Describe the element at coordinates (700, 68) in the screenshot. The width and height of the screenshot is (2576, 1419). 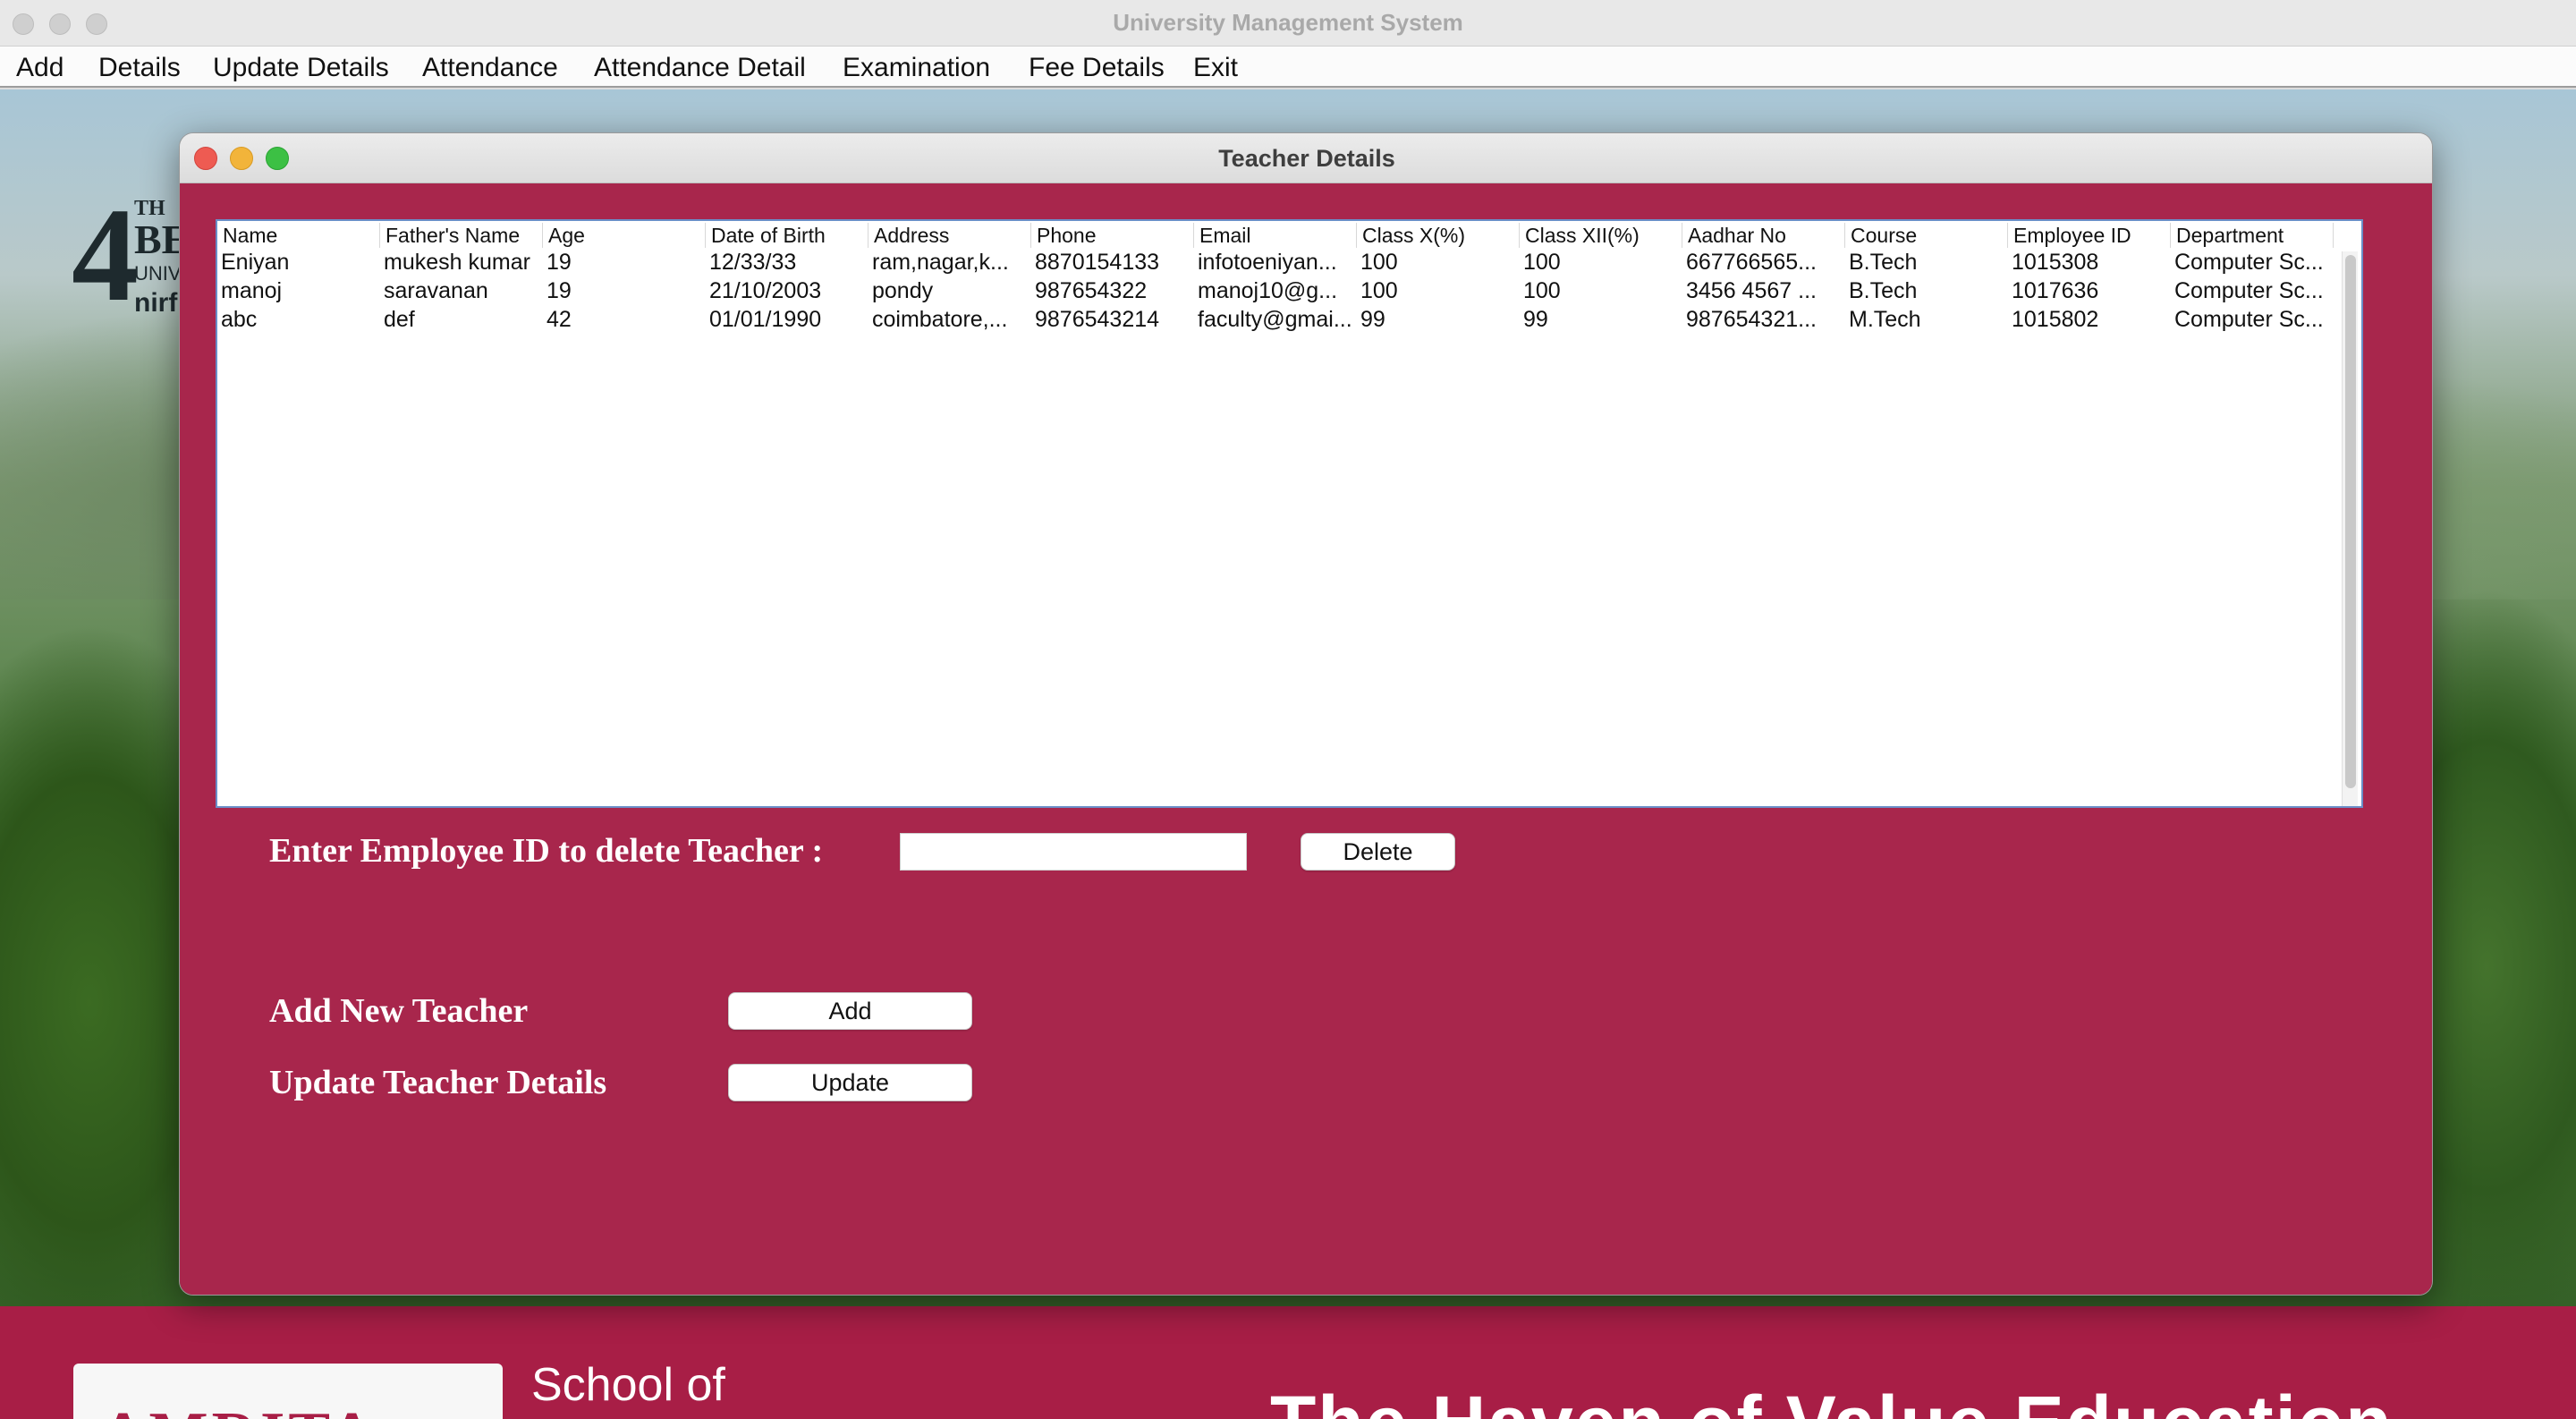
I see `menu-attendance-detail: Attendance Detail` at that location.